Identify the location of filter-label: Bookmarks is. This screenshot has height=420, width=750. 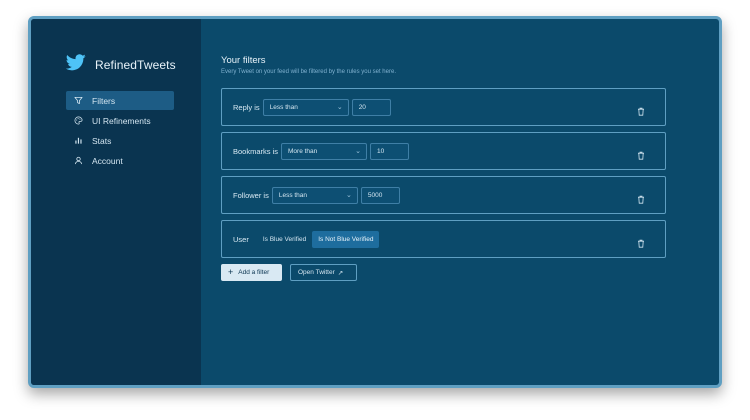
(256, 151).